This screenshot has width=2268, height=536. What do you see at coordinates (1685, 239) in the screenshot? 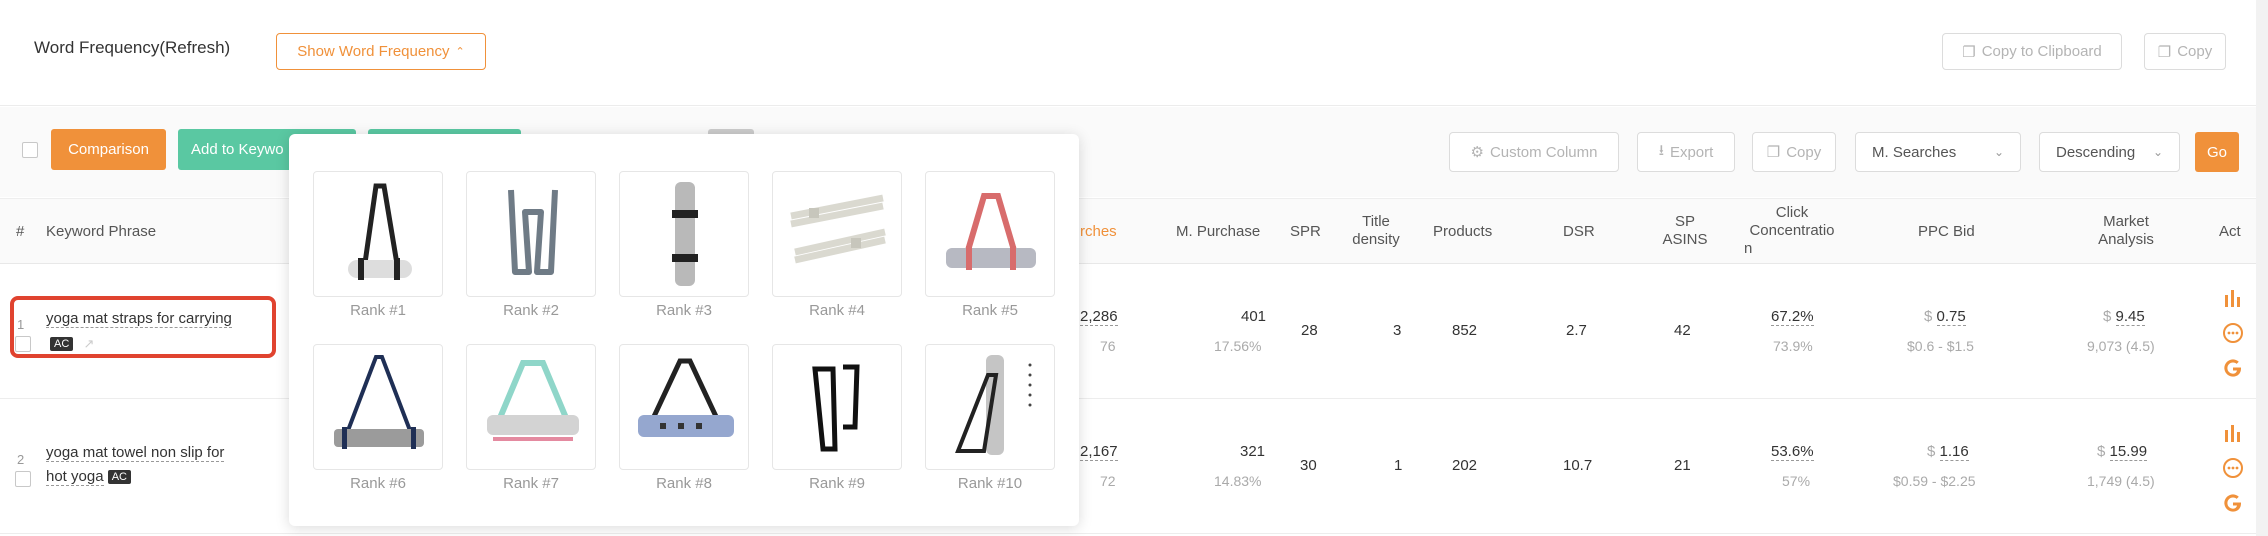
I see `col-sp-asins-line2: ASINS` at bounding box center [1685, 239].